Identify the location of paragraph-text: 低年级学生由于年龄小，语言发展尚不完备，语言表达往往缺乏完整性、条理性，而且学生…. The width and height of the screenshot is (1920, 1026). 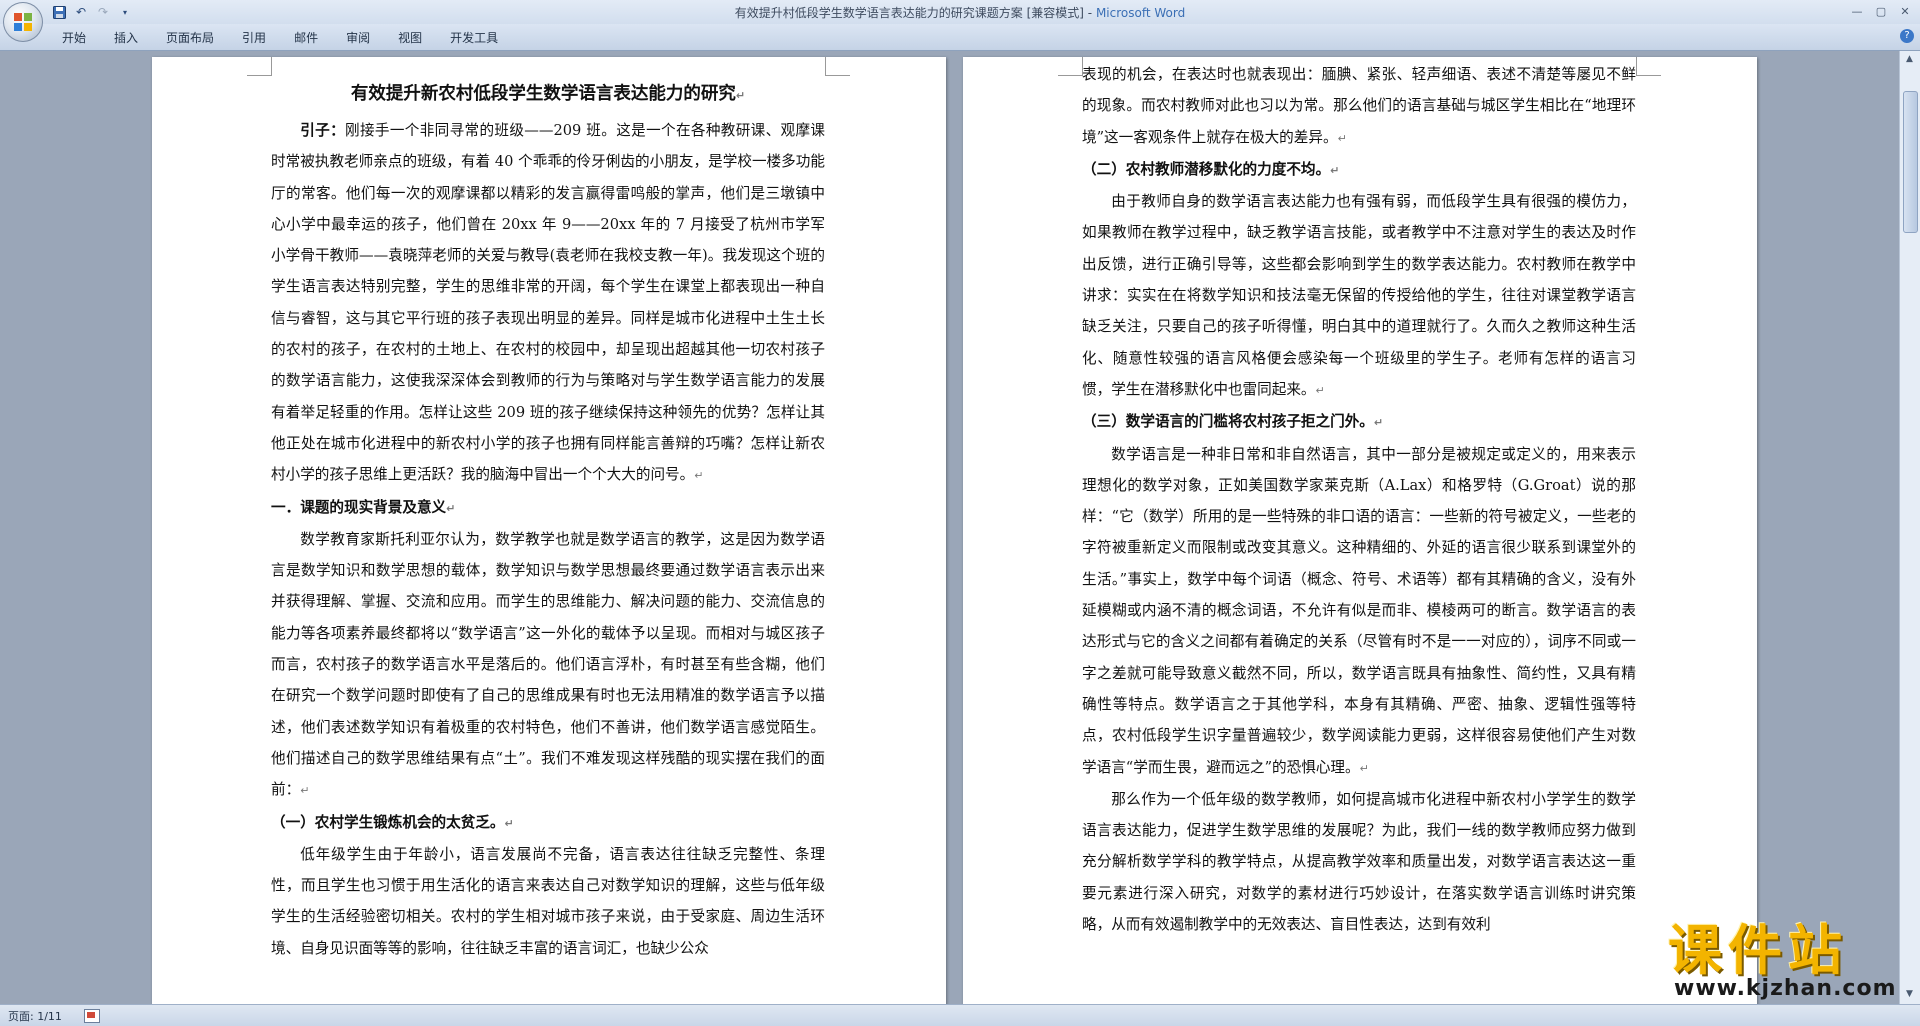
(548, 901).